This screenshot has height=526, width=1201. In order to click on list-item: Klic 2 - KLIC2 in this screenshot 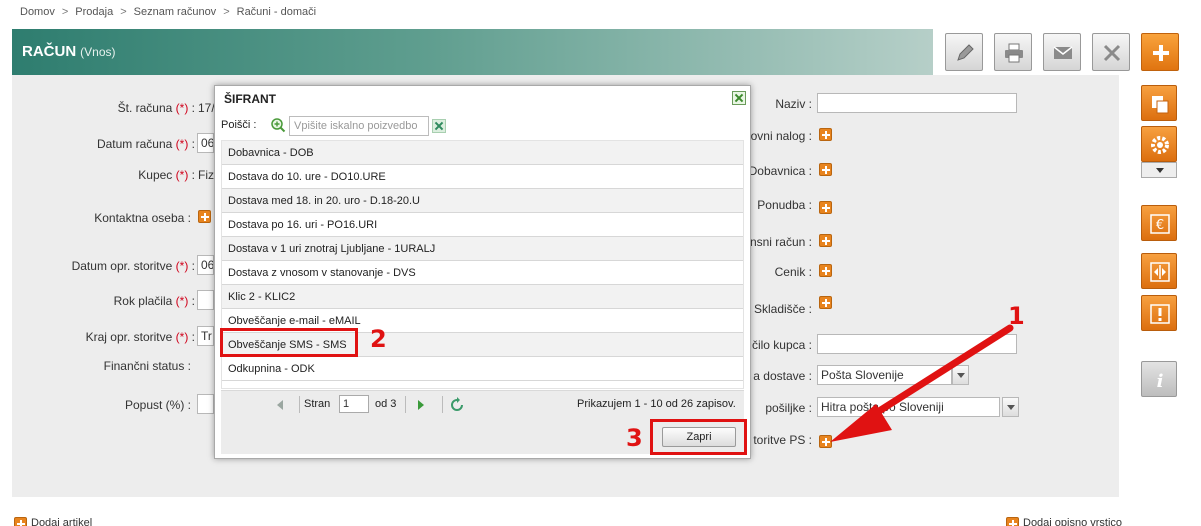, I will do `click(482, 297)`.